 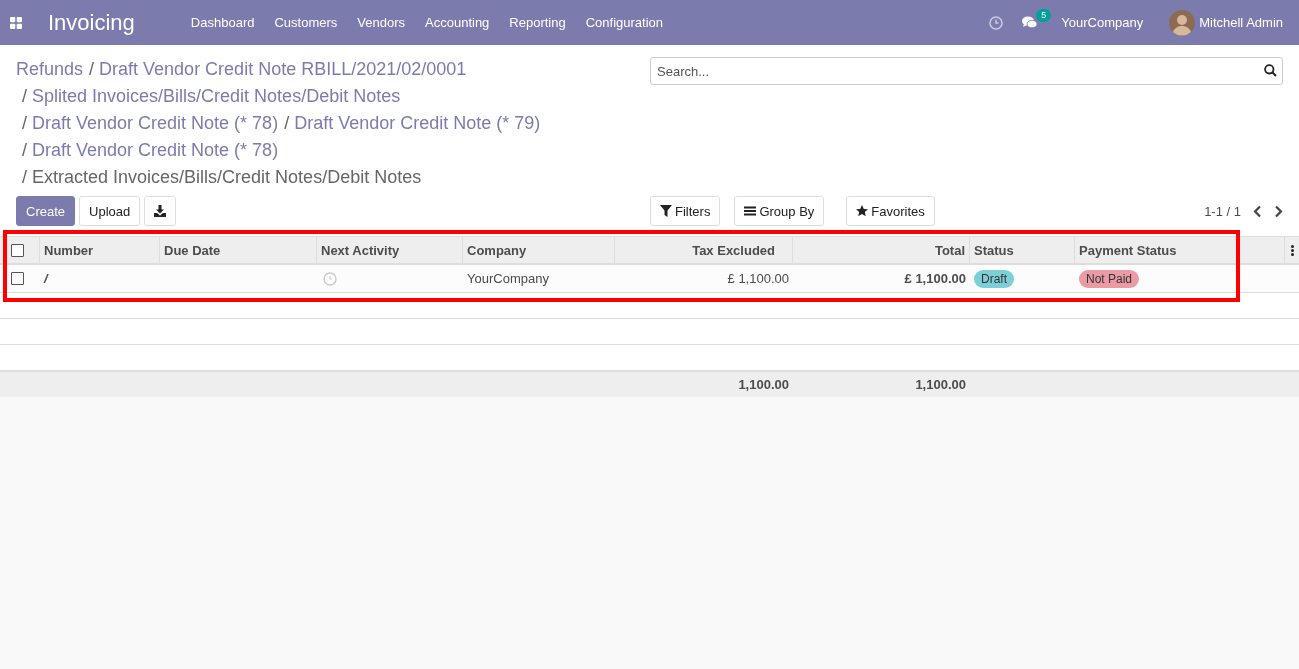 I want to click on avatar, so click(x=1182, y=22).